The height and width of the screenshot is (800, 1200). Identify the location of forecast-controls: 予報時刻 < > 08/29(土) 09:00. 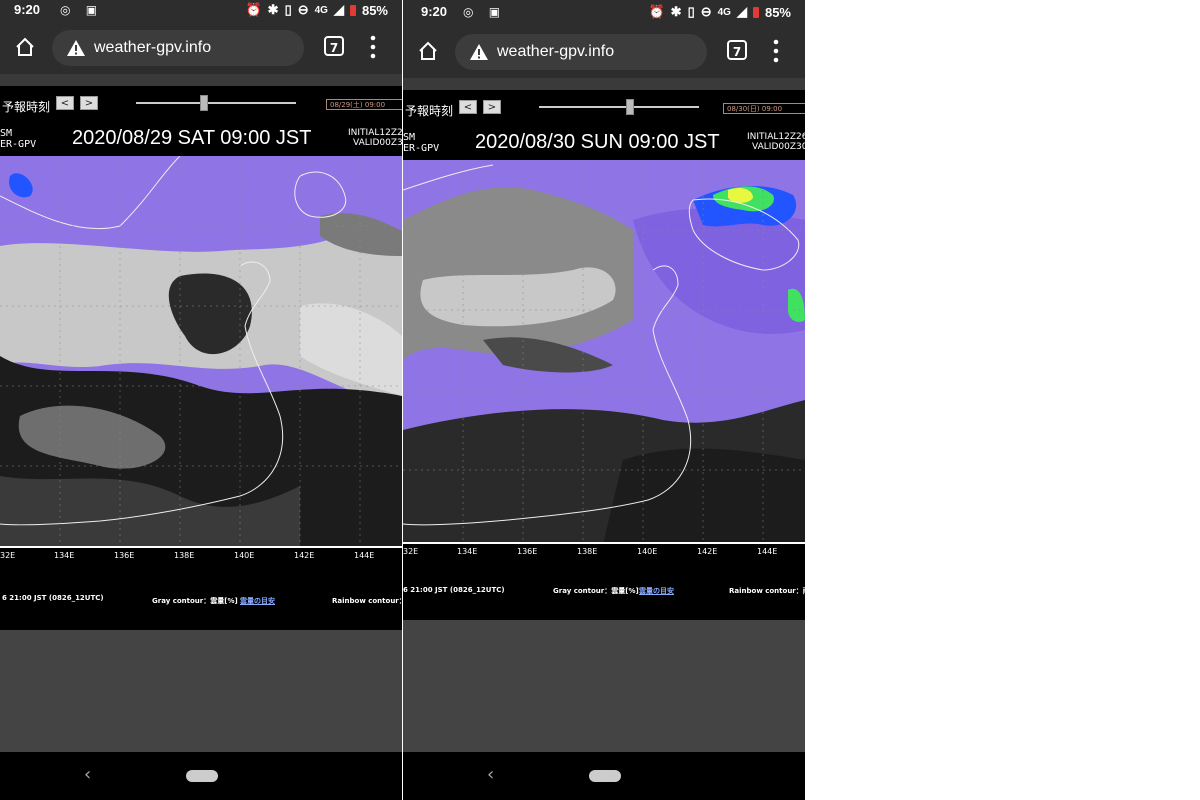
(201, 103).